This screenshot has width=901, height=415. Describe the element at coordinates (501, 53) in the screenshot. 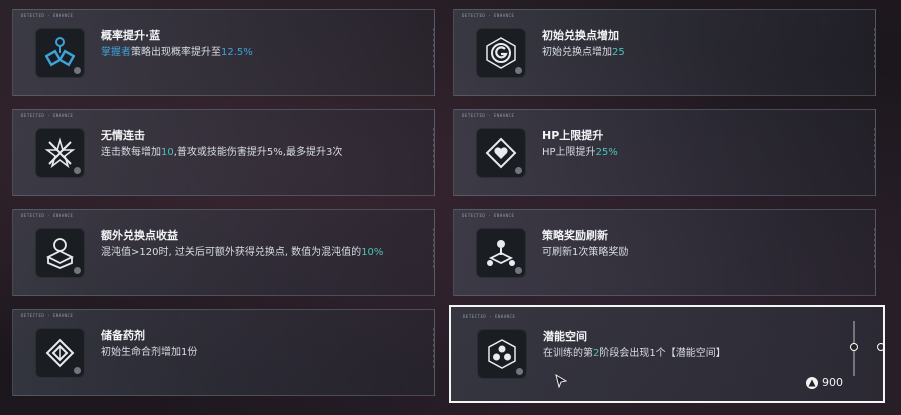

I see `g-coin-icon` at that location.